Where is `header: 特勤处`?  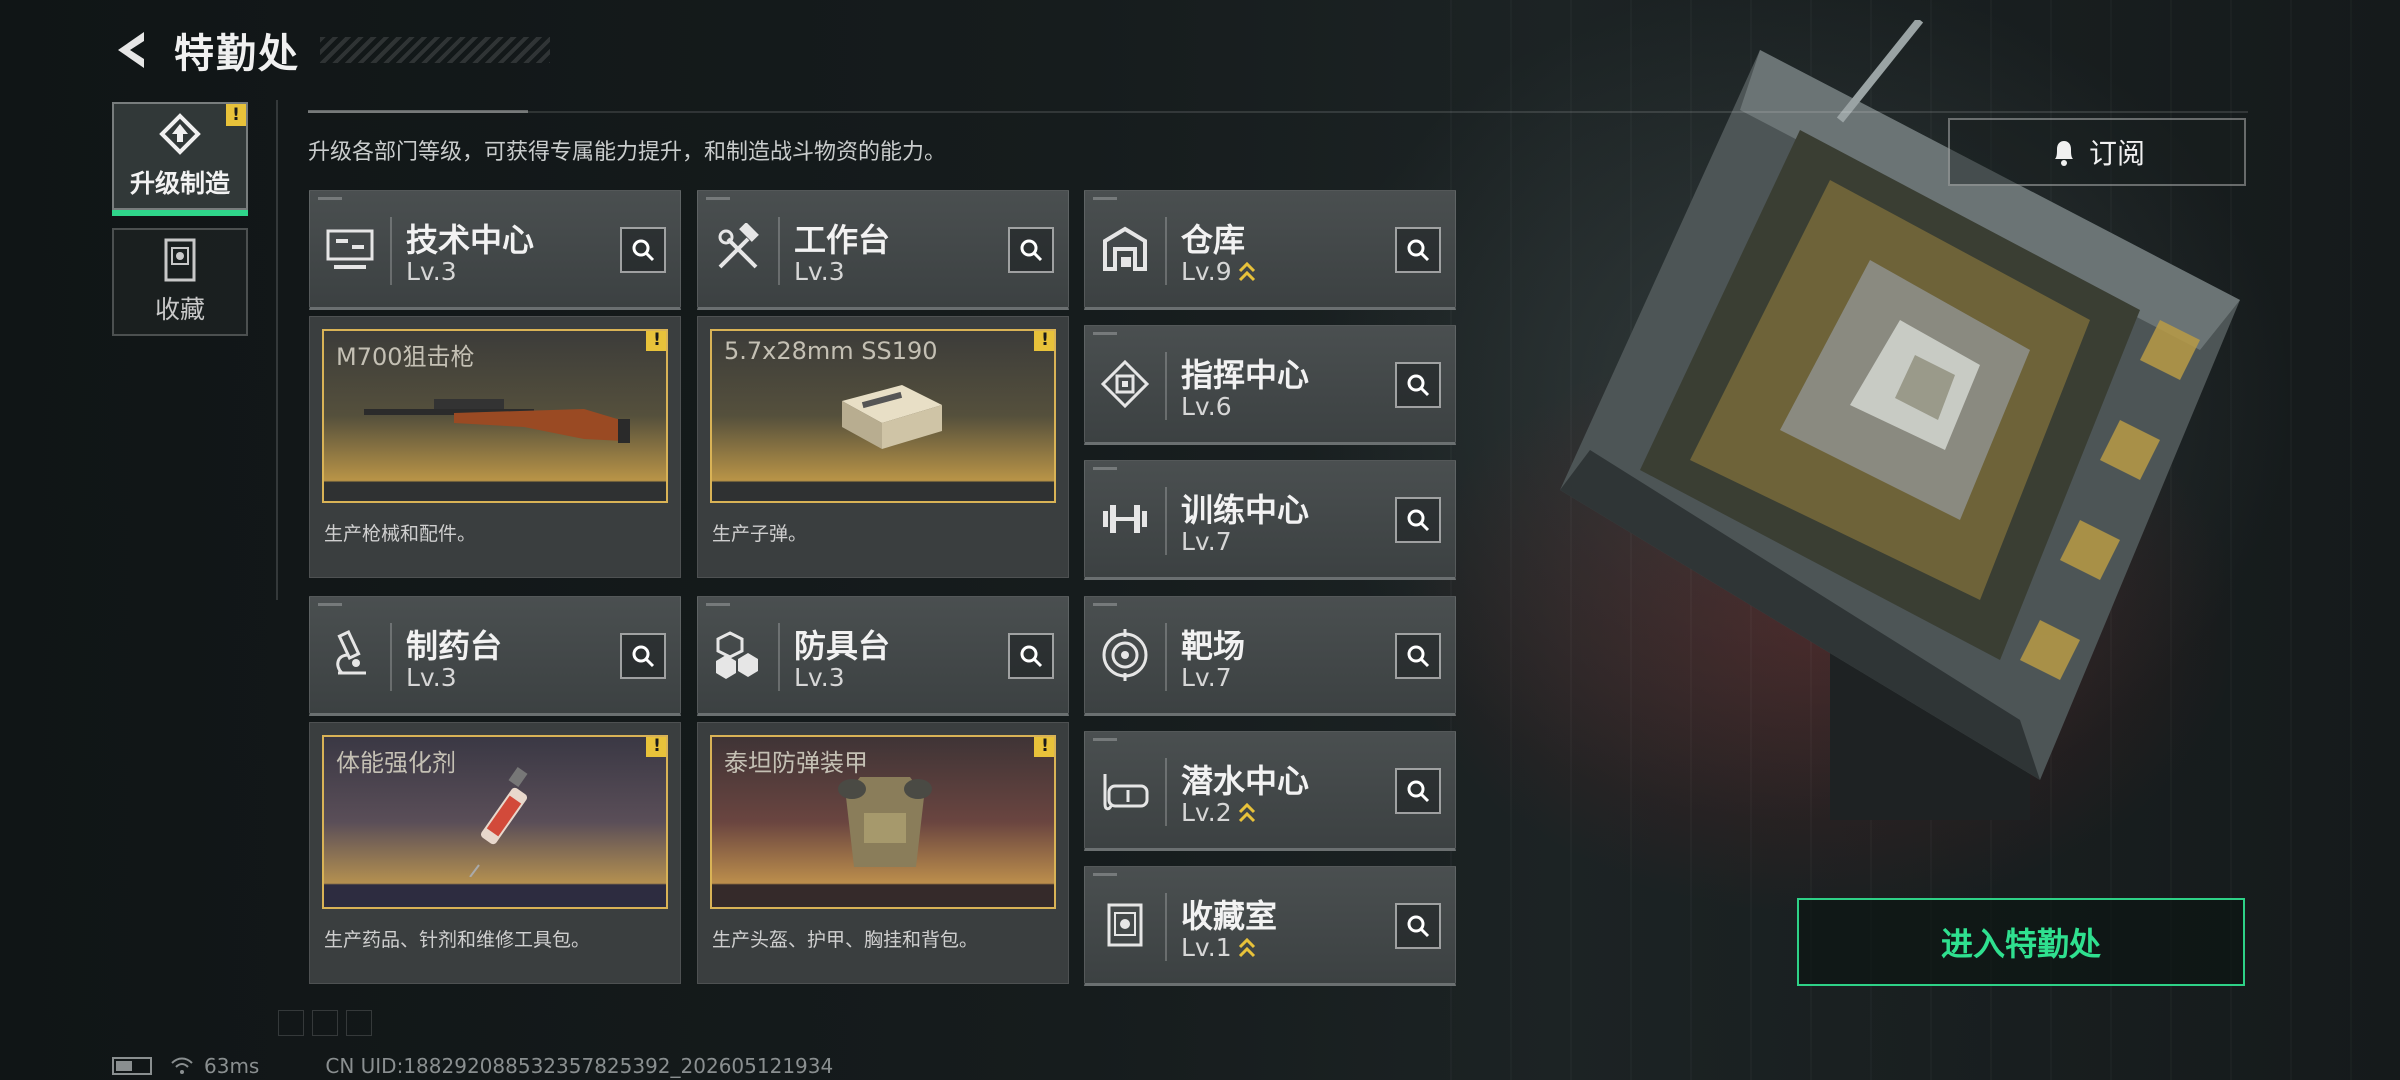
header: 特勤处 is located at coordinates (330, 50).